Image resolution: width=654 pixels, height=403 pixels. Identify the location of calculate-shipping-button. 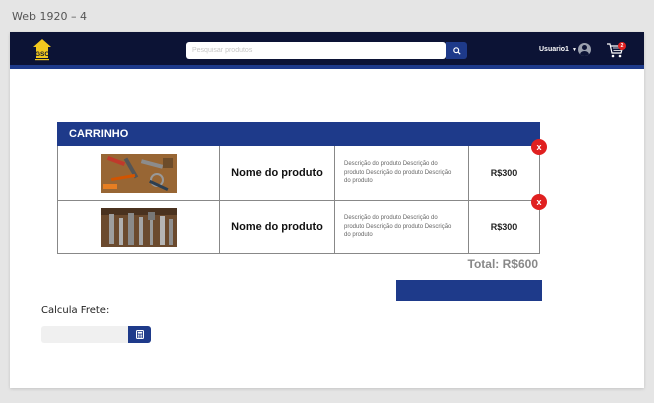
(139, 334).